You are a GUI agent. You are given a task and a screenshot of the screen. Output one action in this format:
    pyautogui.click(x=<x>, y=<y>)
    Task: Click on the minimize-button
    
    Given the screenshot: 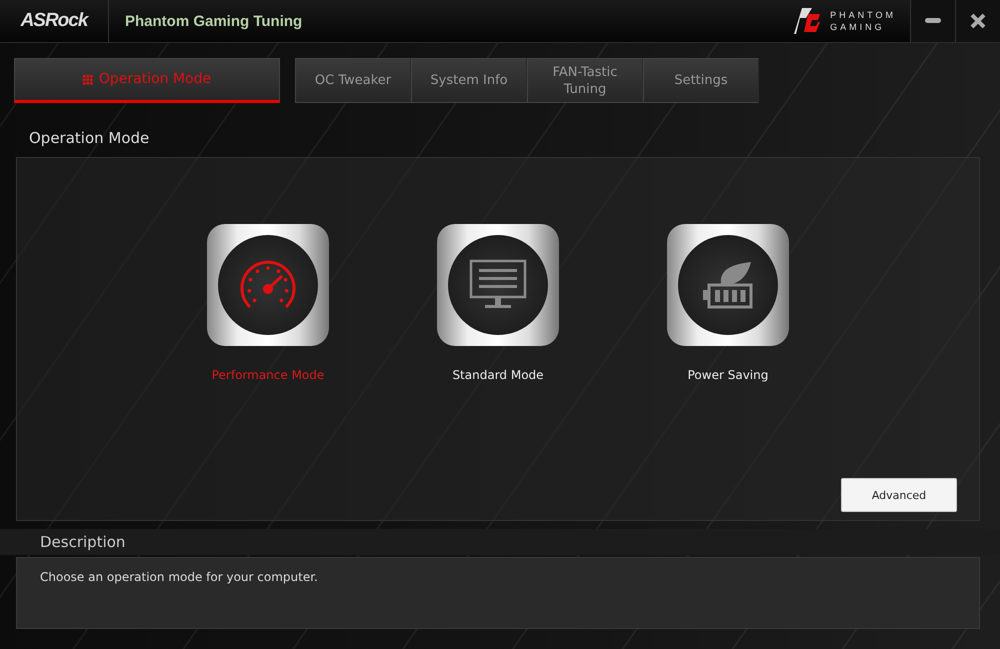 What is the action you would take?
    pyautogui.click(x=932, y=21)
    